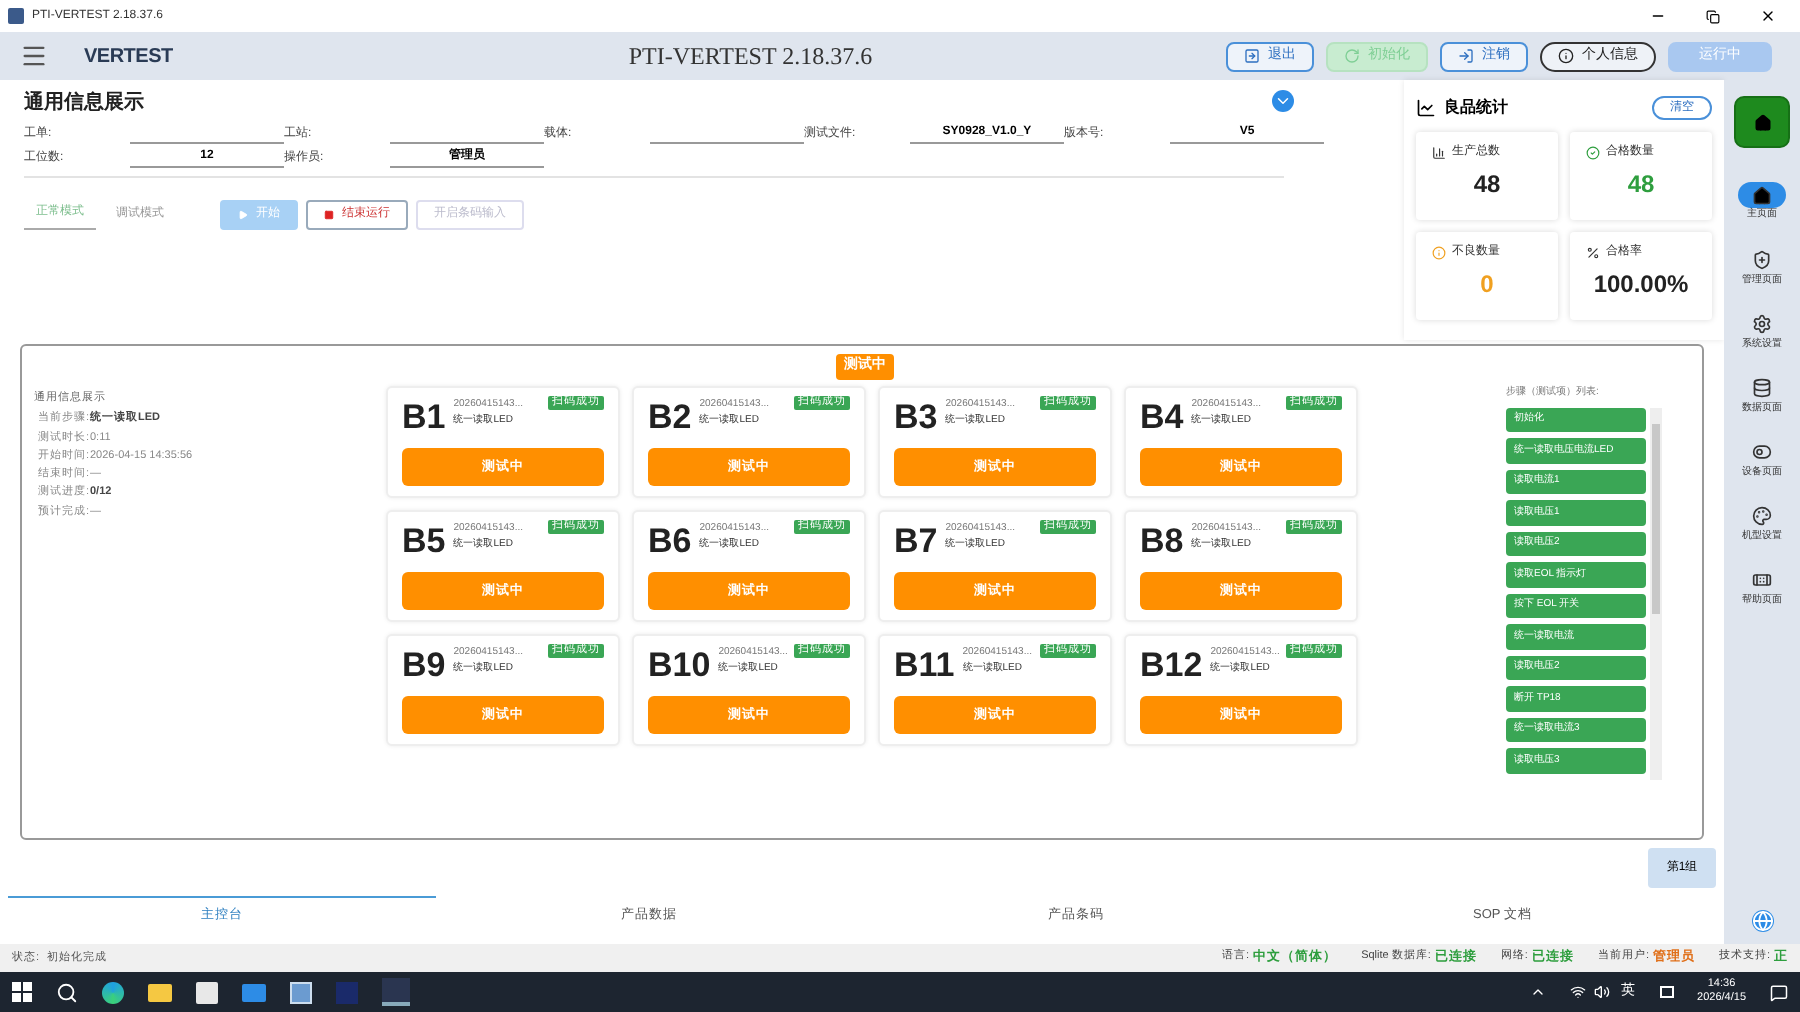  Describe the element at coordinates (1476, 108) in the screenshot. I see `stats-title: 良品统计` at that location.